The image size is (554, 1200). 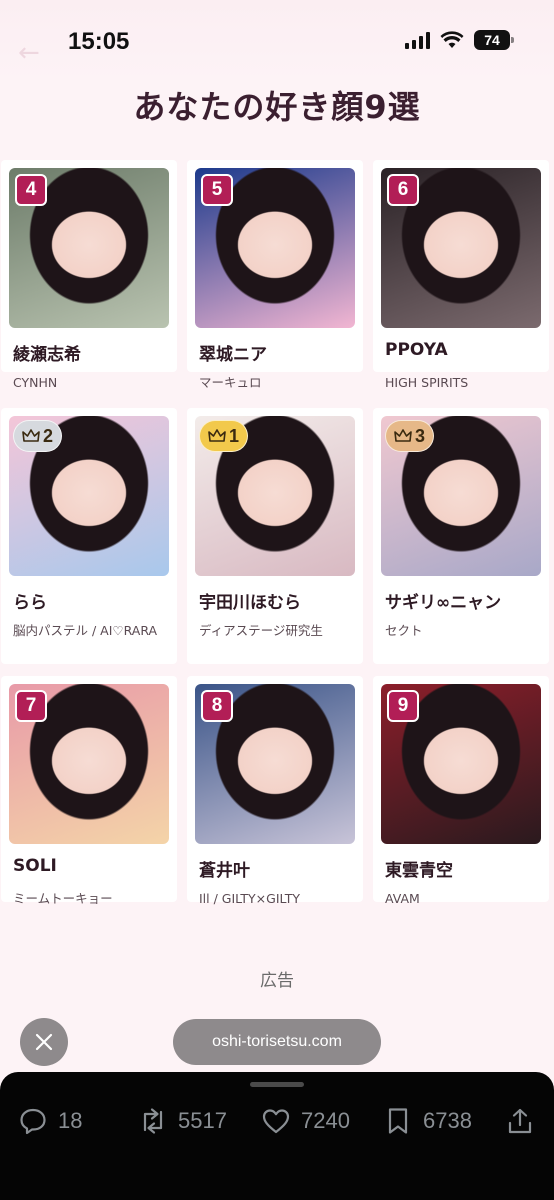 I want to click on like-button: 7240, so click(x=305, y=1121).